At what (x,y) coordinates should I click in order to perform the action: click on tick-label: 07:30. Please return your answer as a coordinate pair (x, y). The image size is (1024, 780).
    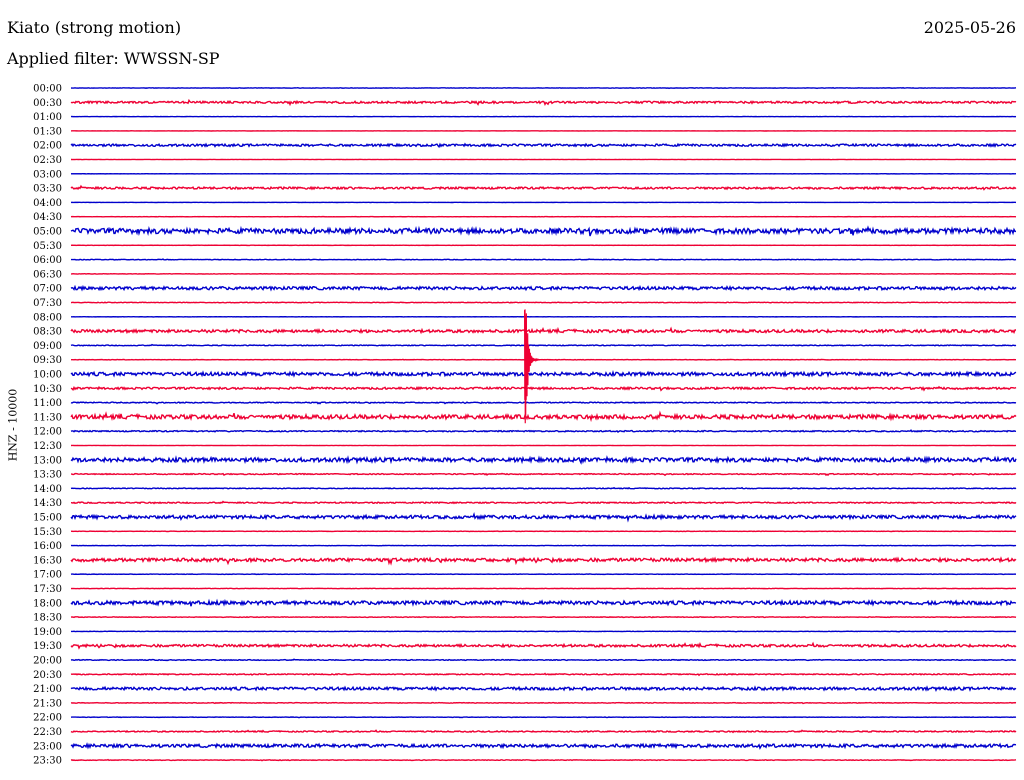
    Looking at the image, I should click on (47, 303).